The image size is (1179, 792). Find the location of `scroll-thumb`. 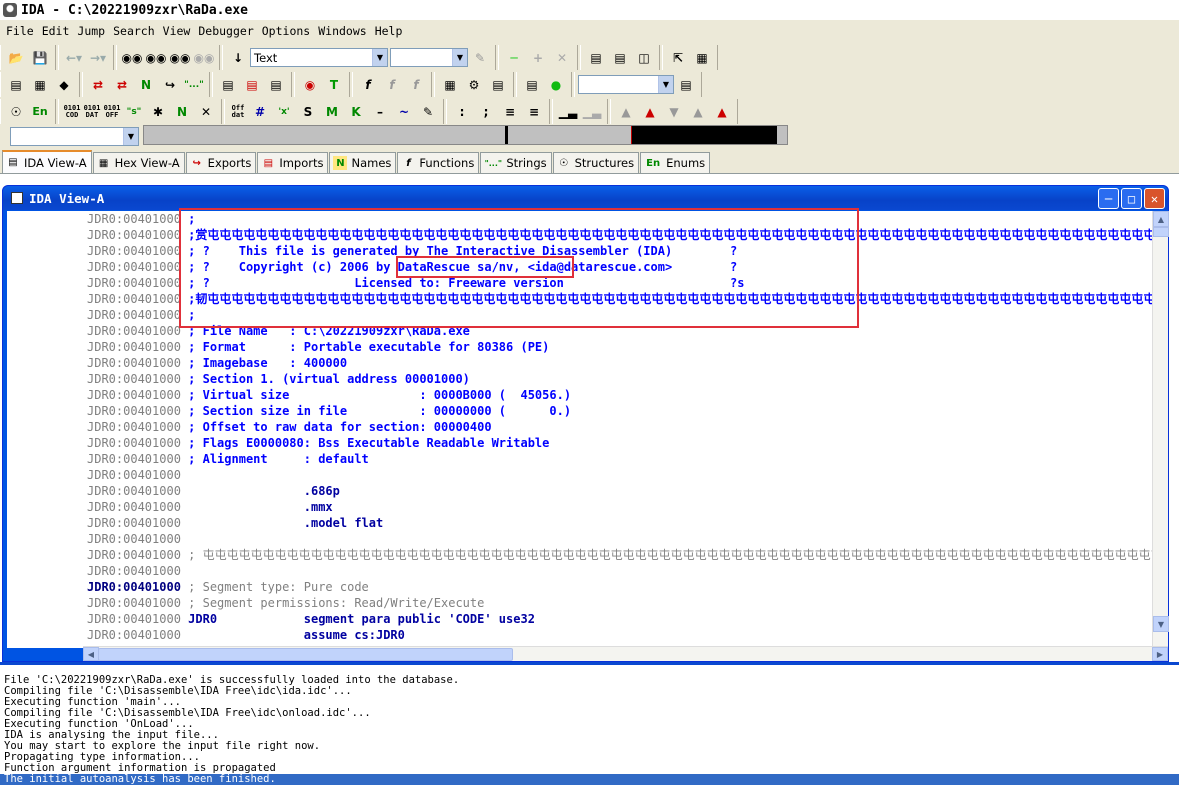

scroll-thumb is located at coordinates (1161, 232).